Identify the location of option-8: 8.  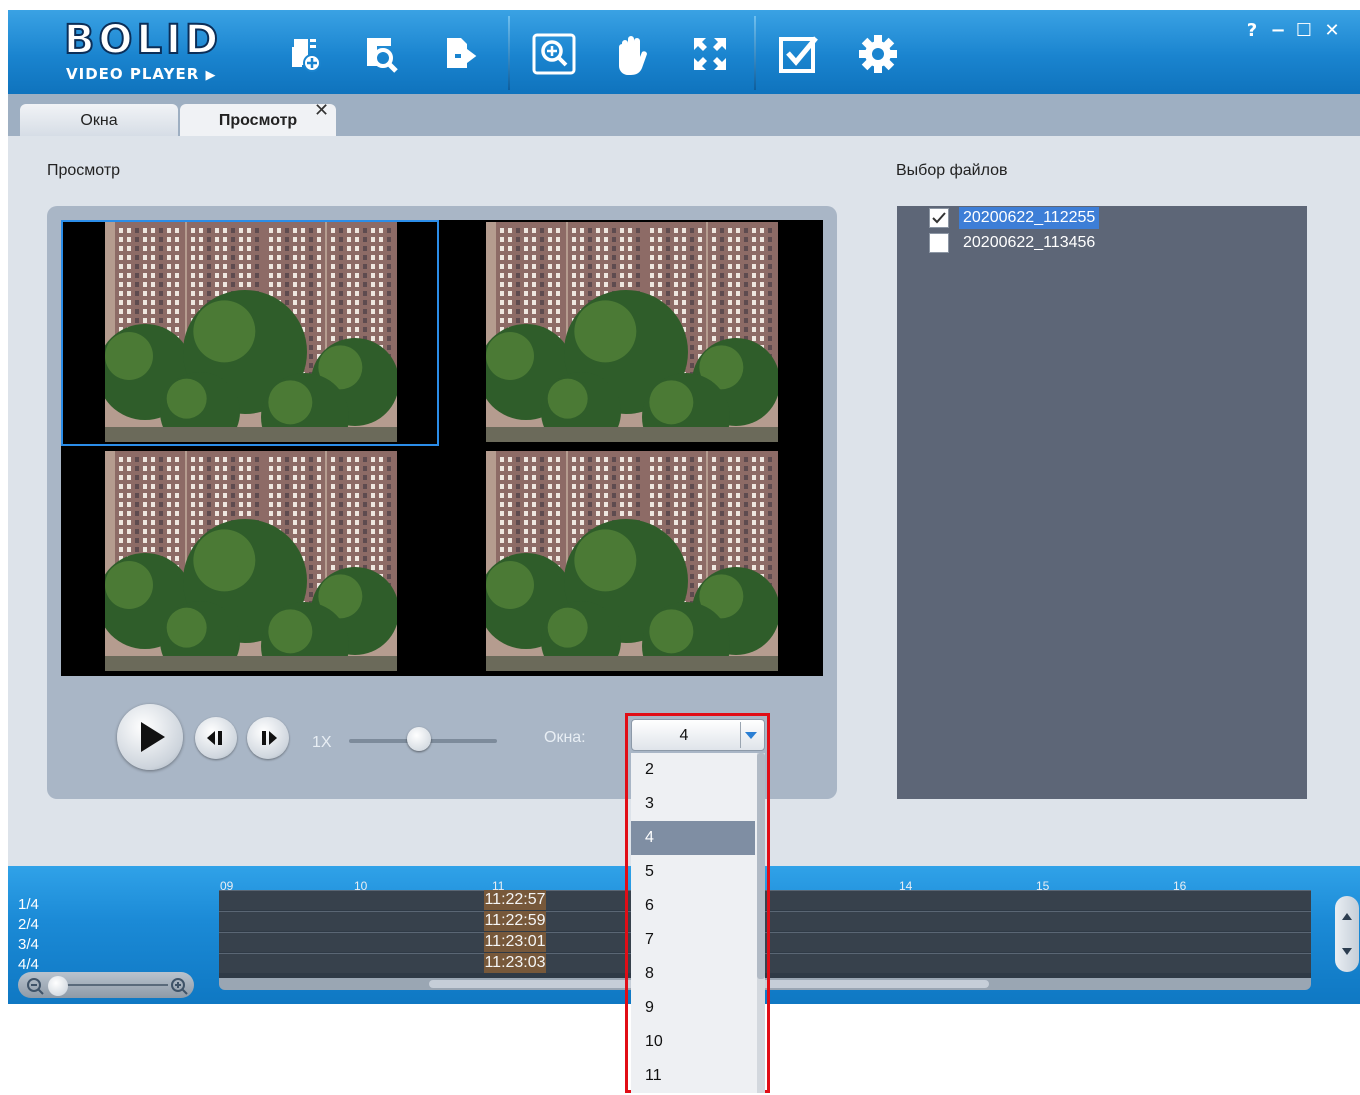
(693, 974).